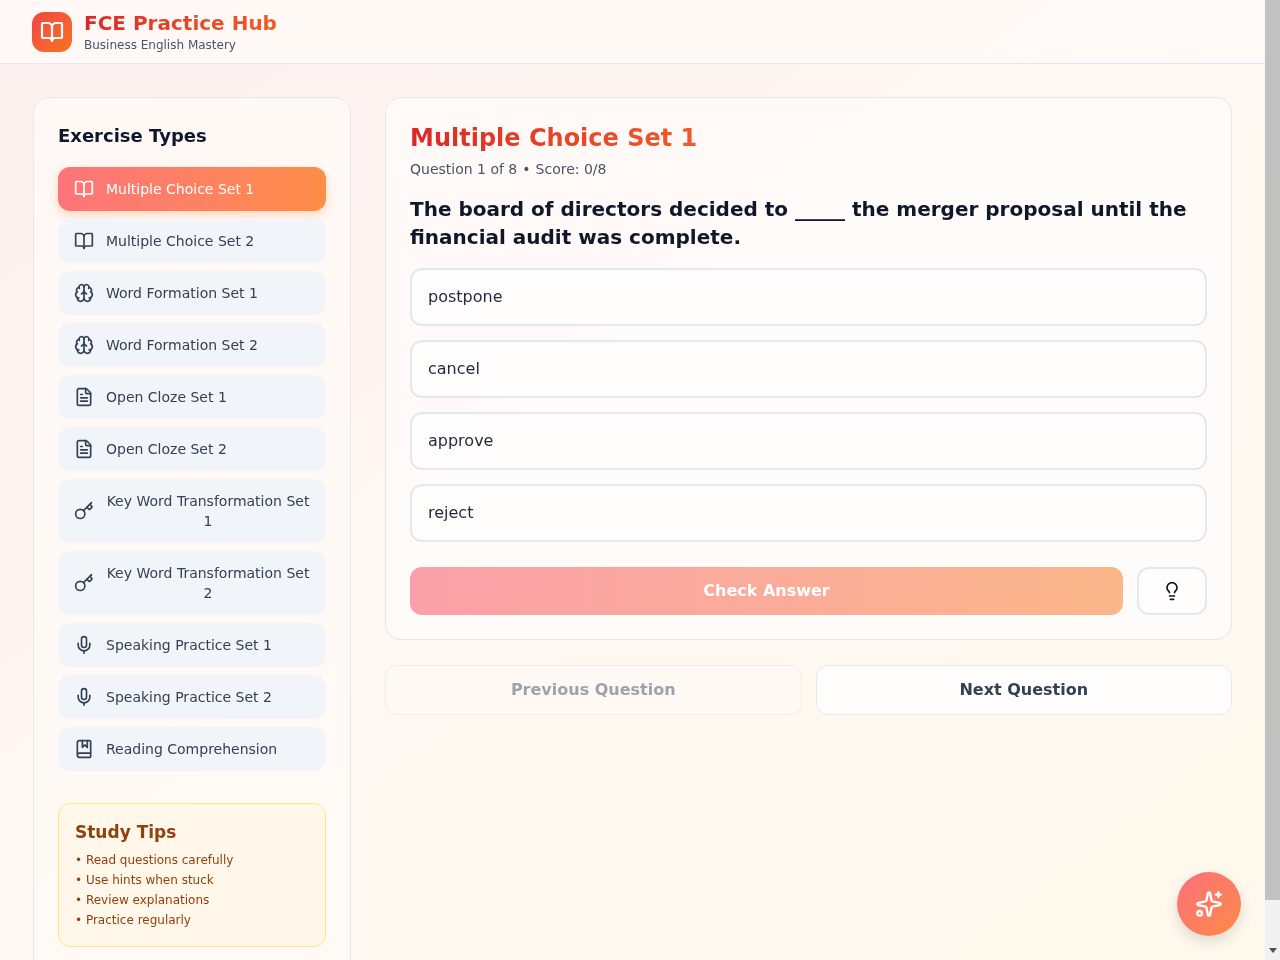  I want to click on answer-option: approve, so click(808, 441).